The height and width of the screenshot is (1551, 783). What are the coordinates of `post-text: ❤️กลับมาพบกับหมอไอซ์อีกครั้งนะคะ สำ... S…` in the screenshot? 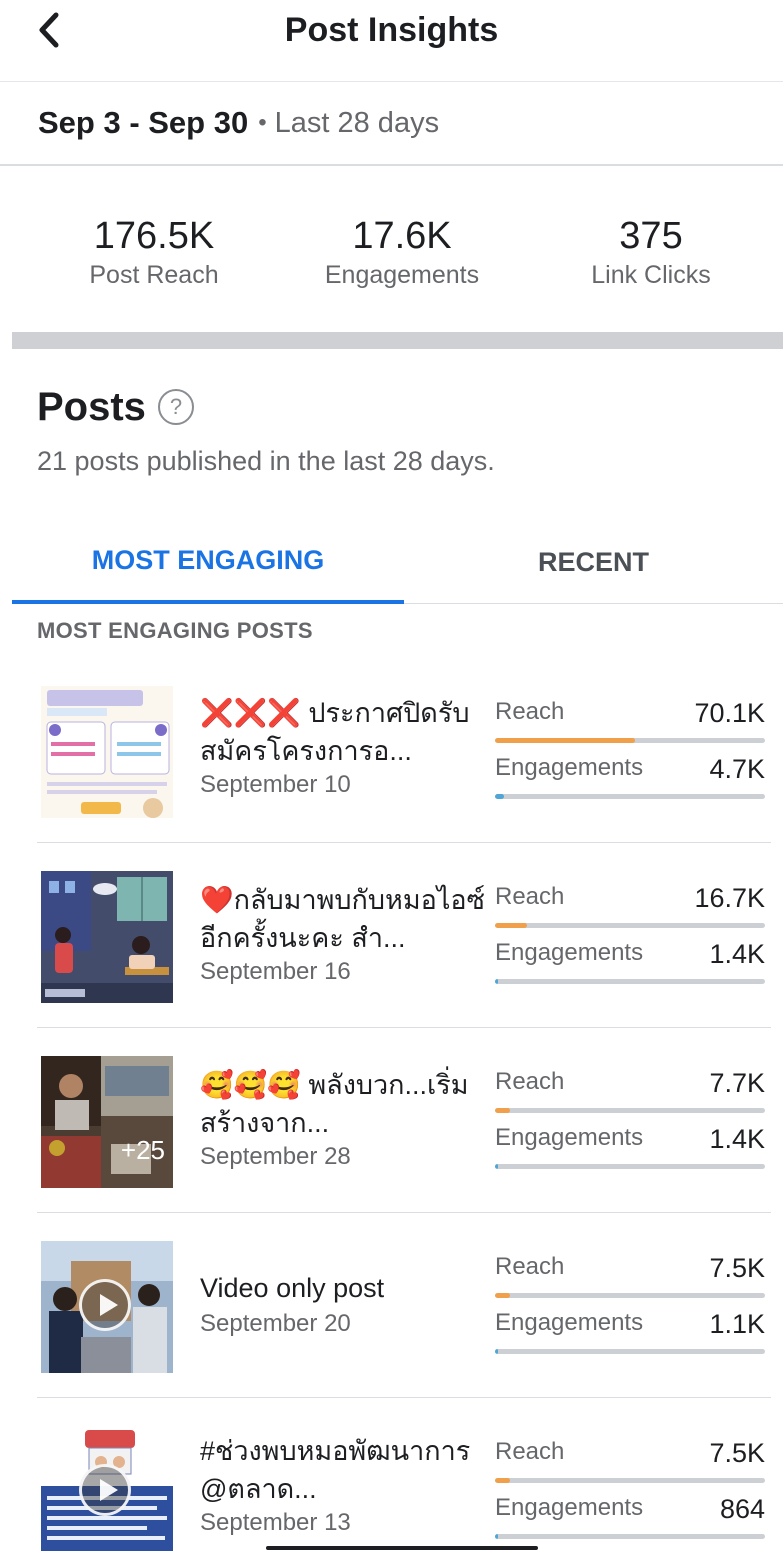 It's located at (345, 935).